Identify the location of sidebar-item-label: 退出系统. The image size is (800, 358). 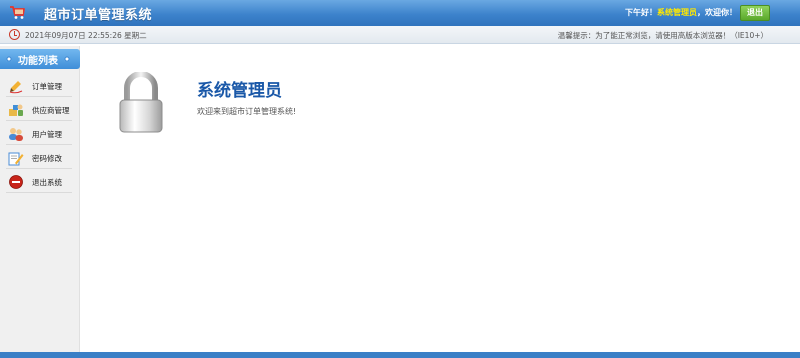
(47, 182).